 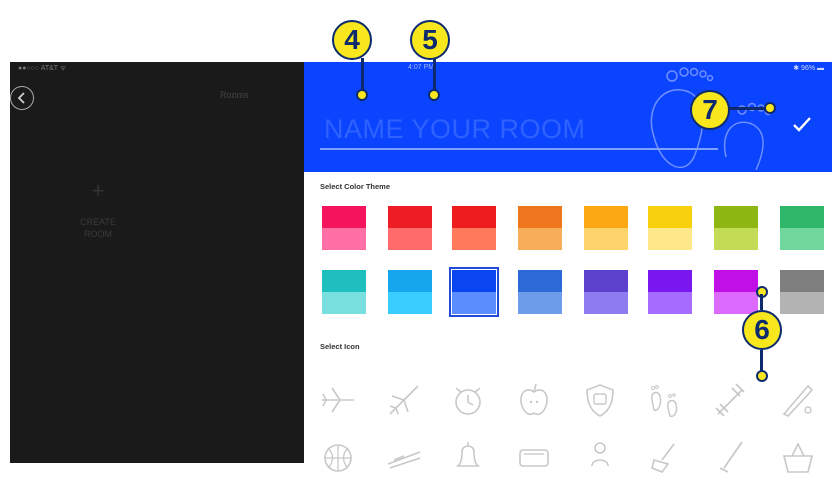 I want to click on create-room-label: CREATE ROOM, so click(x=98, y=228).